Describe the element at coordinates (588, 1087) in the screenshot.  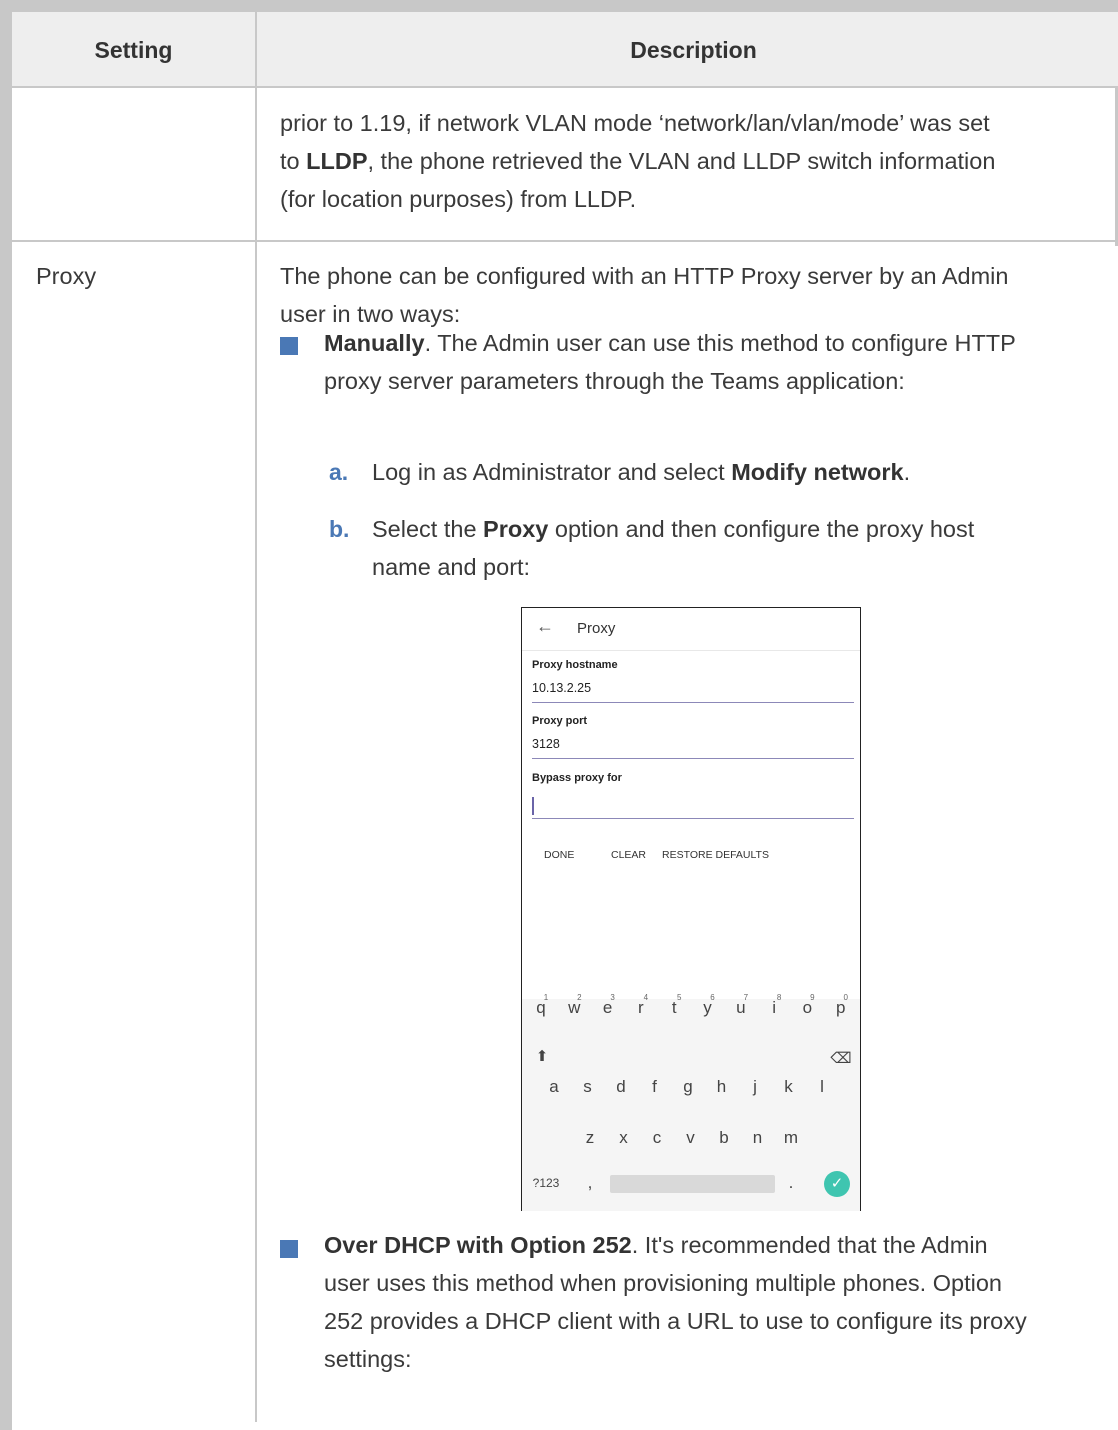
I see `key-s: s` at that location.